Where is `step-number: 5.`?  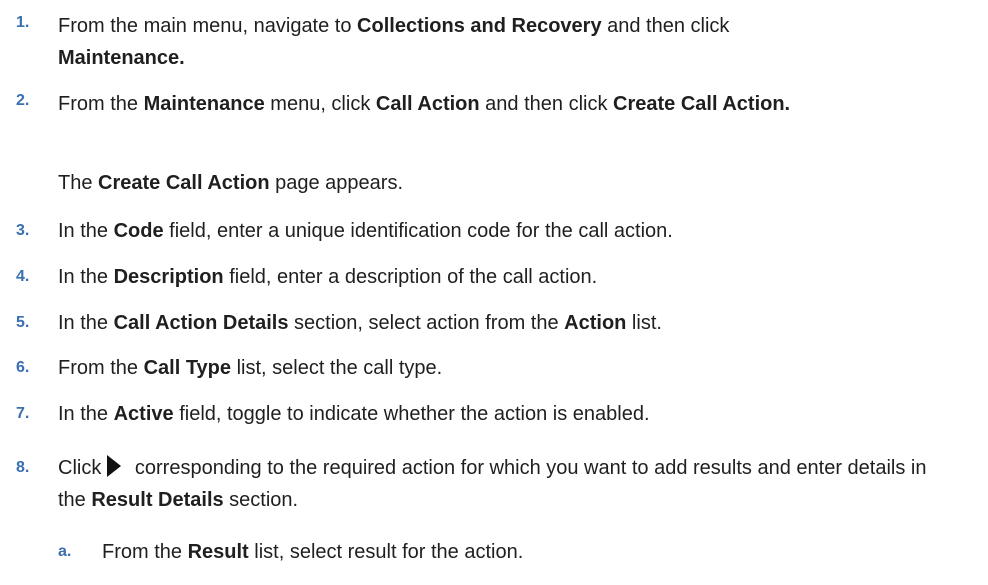
step-number: 5. is located at coordinates (23, 322).